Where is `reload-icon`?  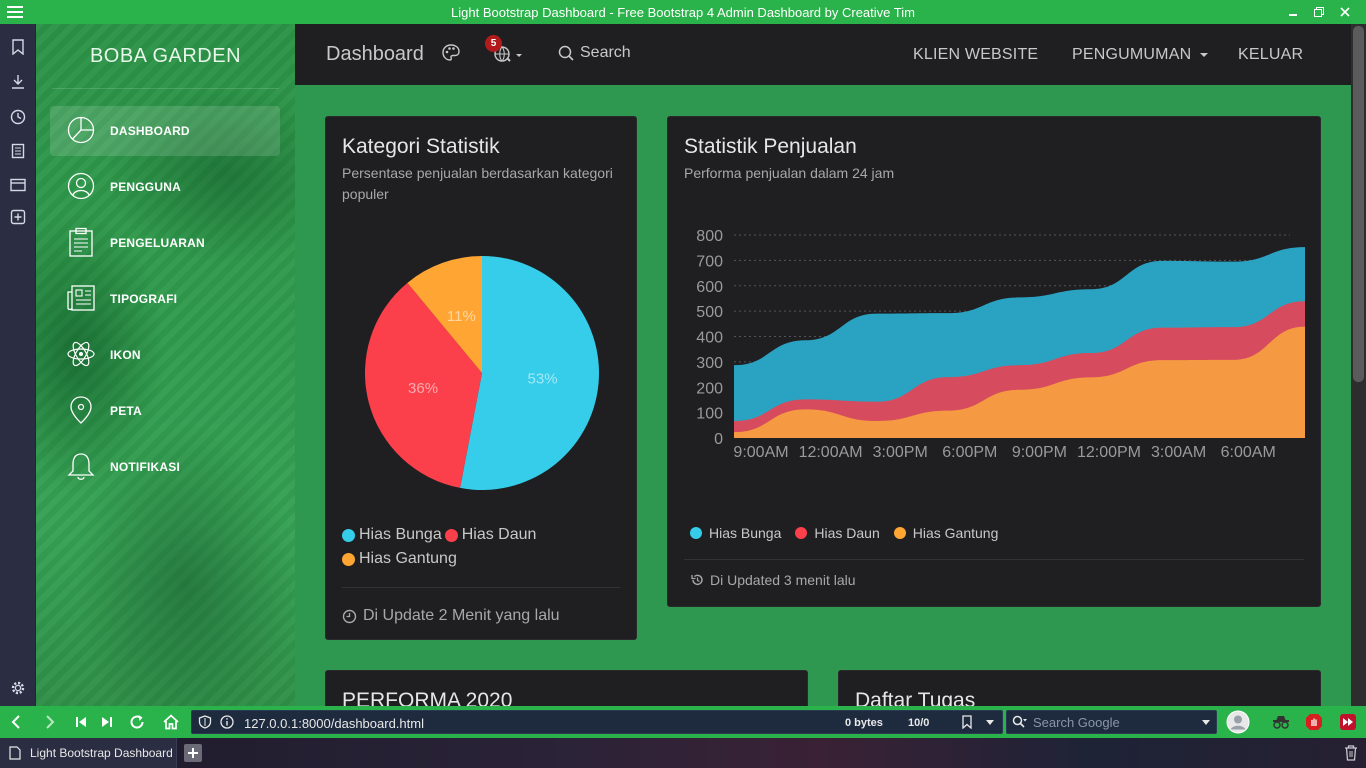 reload-icon is located at coordinates (137, 722).